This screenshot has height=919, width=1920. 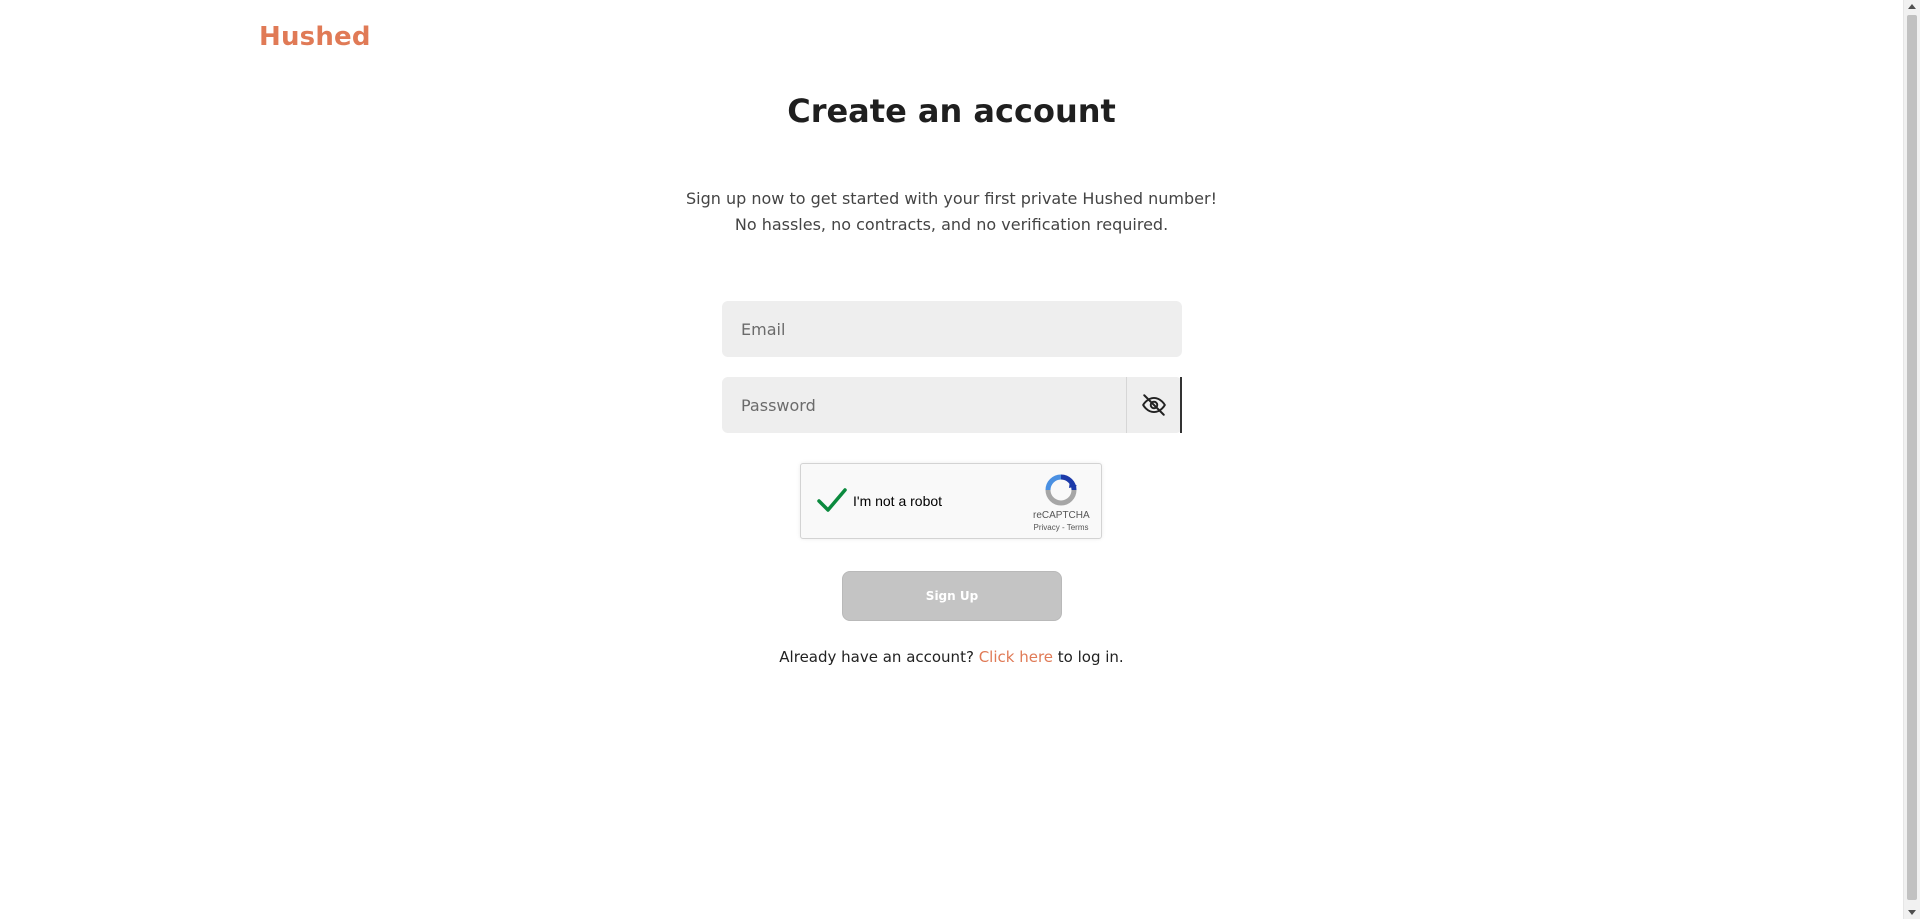 What do you see at coordinates (951, 111) in the screenshot?
I see `page-title: Create an account` at bounding box center [951, 111].